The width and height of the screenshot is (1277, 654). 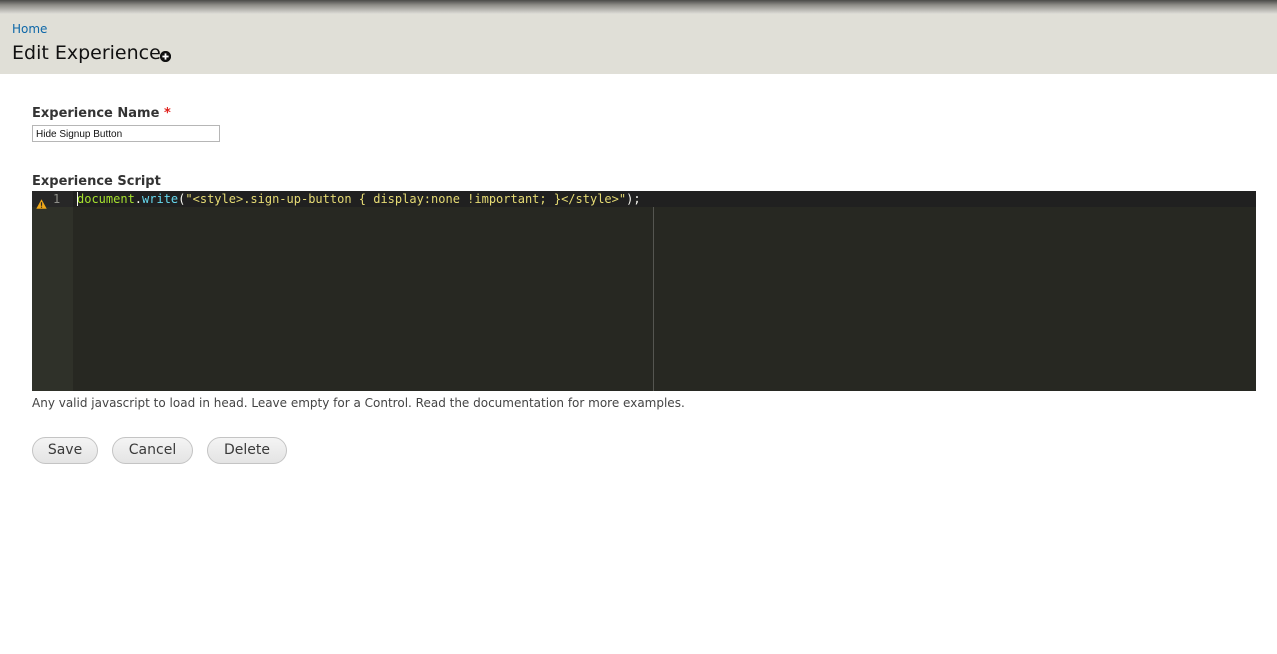 I want to click on editor-gutter, so click(x=52, y=291).